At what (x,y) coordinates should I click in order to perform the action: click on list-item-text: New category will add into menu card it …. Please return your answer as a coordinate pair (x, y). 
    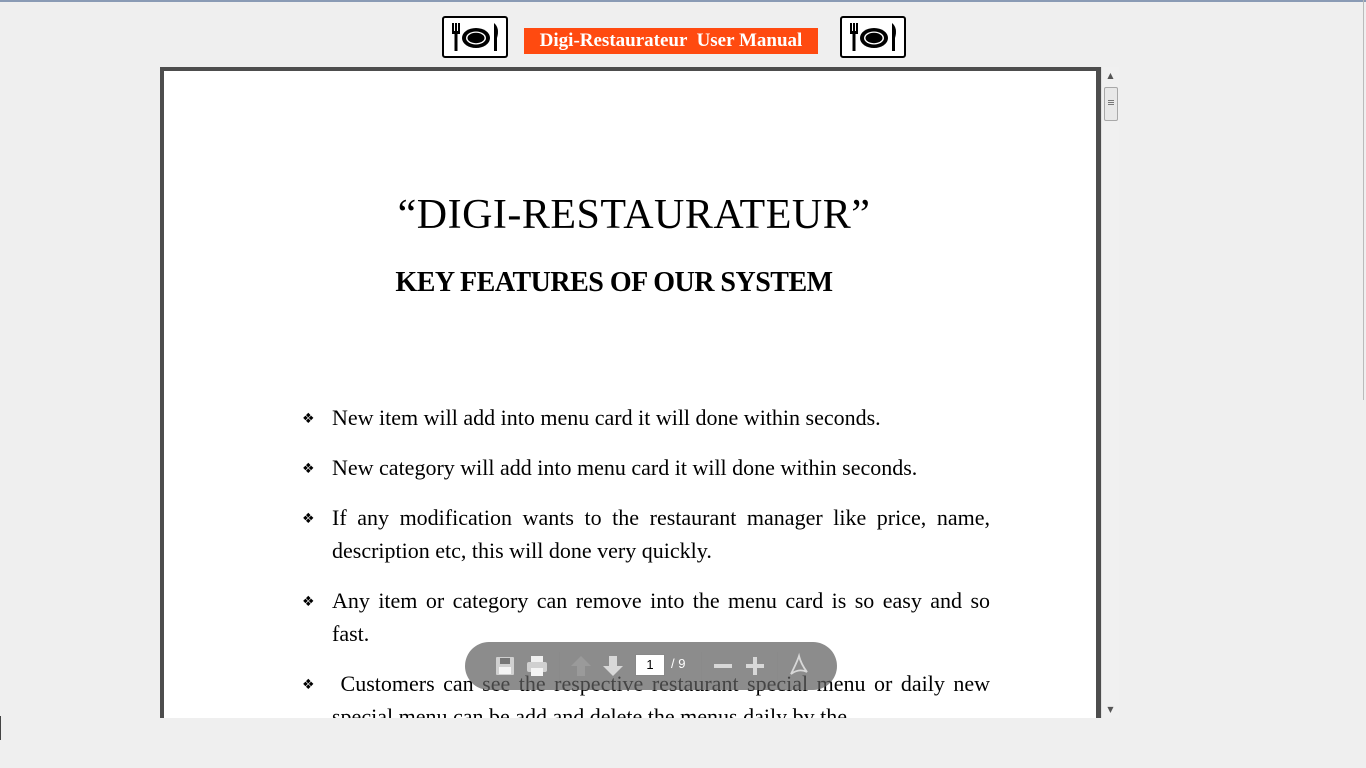
    Looking at the image, I should click on (625, 467).